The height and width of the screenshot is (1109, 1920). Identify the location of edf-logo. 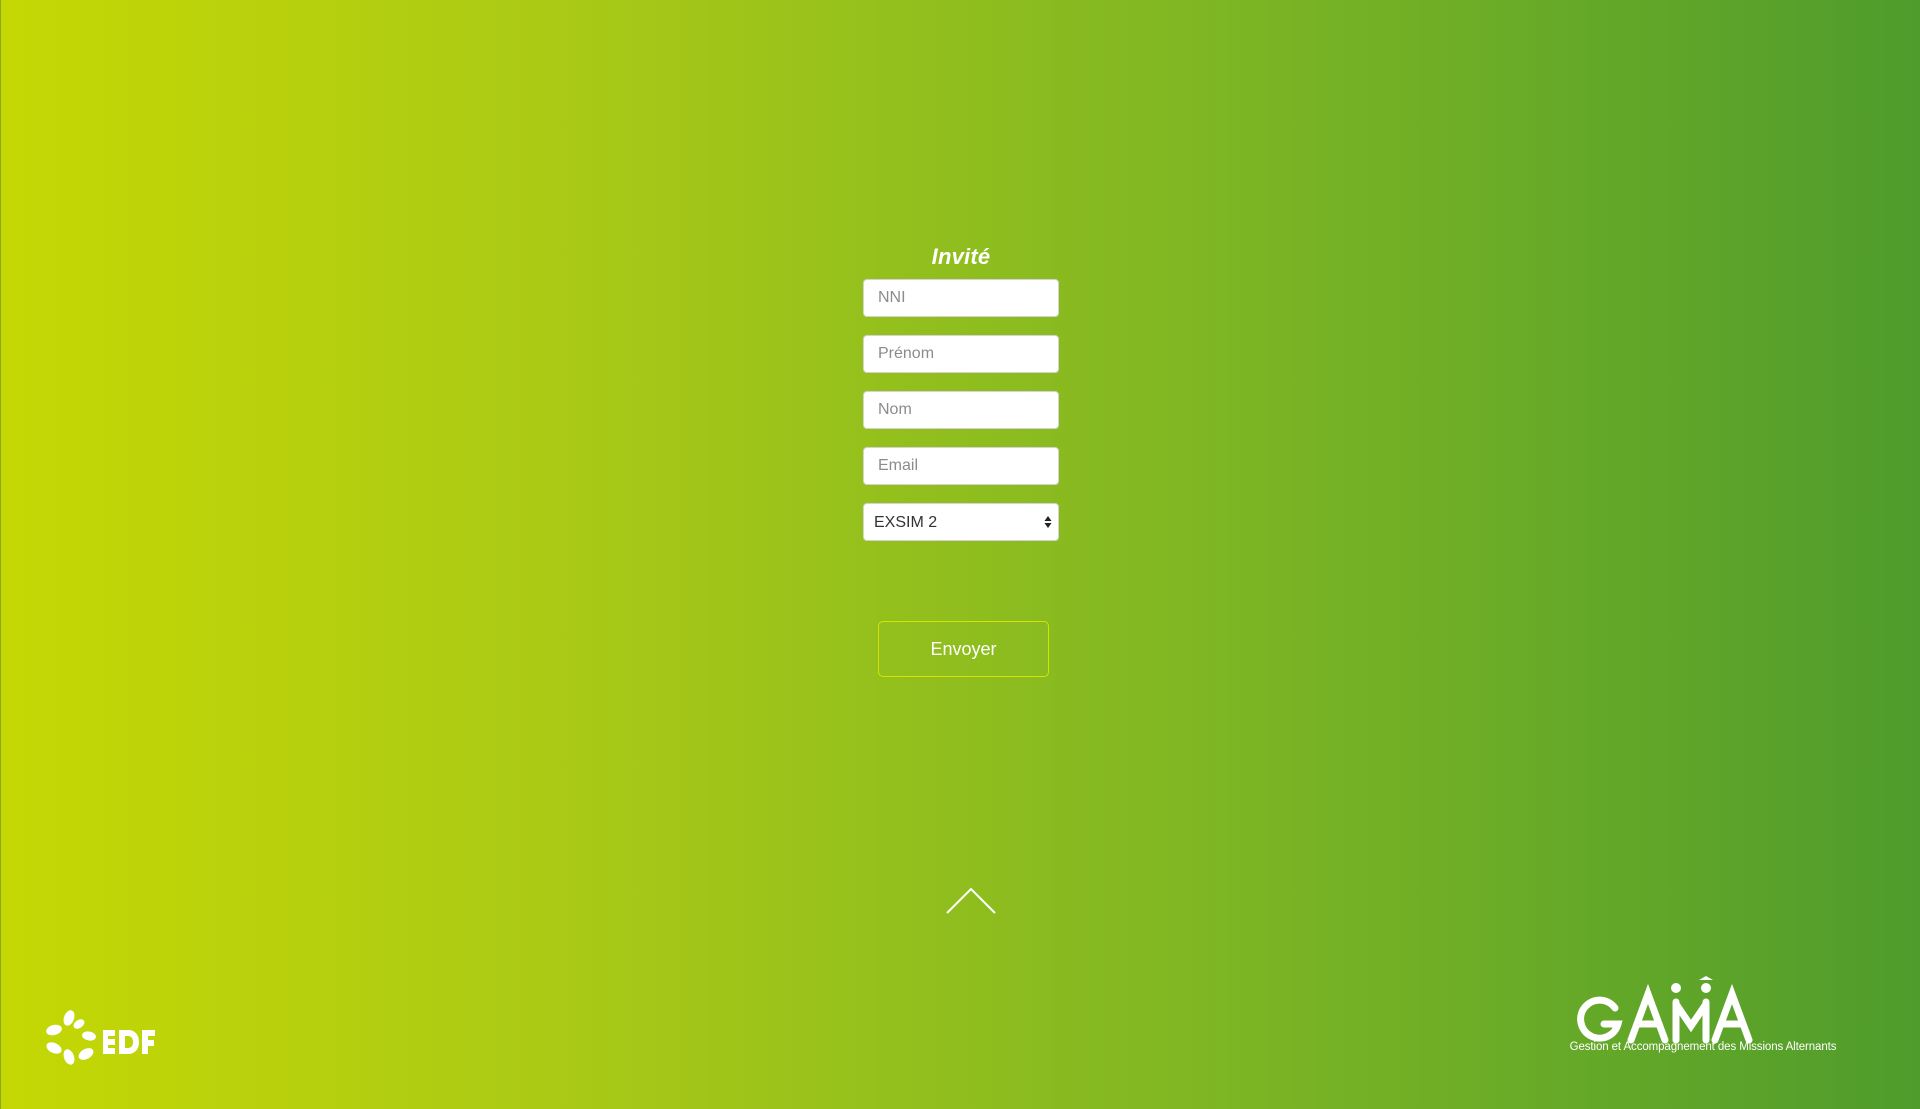
(100, 1037).